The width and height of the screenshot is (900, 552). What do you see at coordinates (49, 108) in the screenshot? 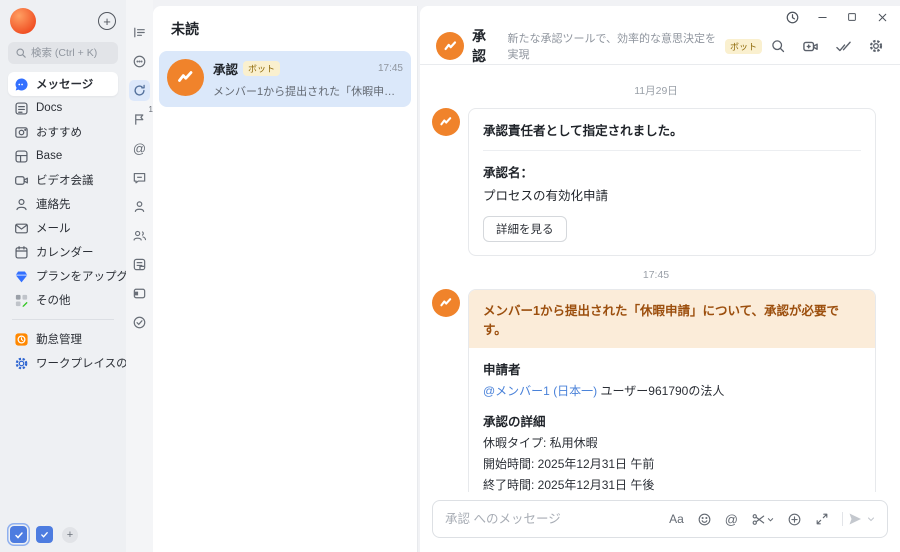
I see `sidebar-item-label: Docs` at bounding box center [49, 108].